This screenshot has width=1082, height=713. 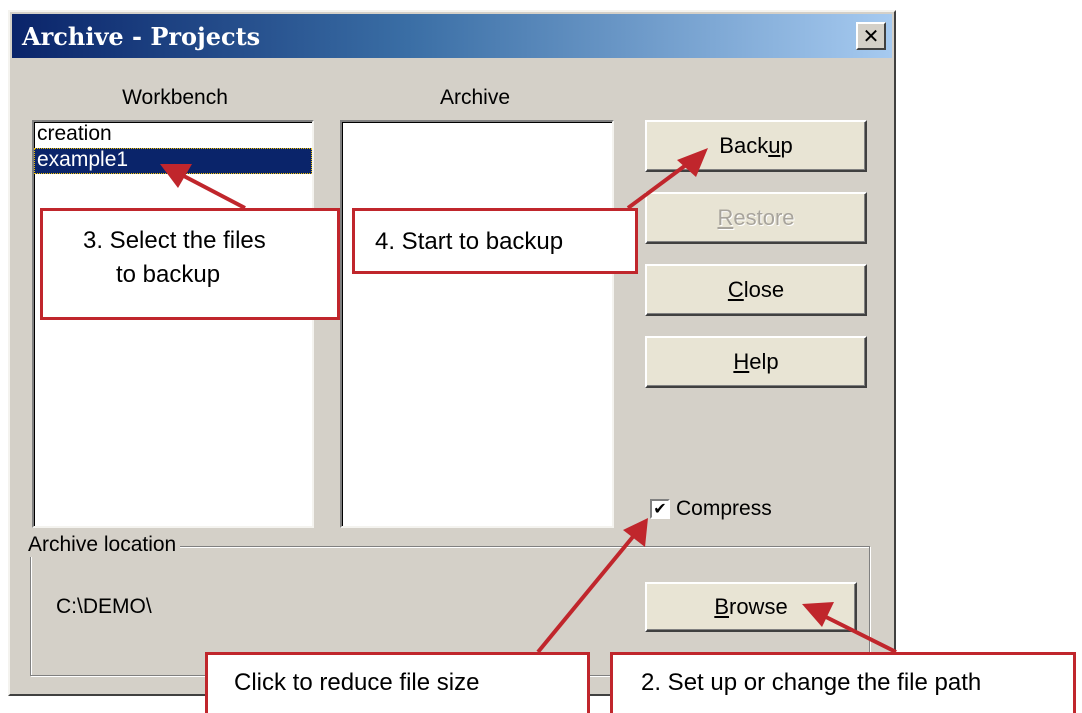 What do you see at coordinates (786, 145) in the screenshot?
I see `backup-label-end: p` at bounding box center [786, 145].